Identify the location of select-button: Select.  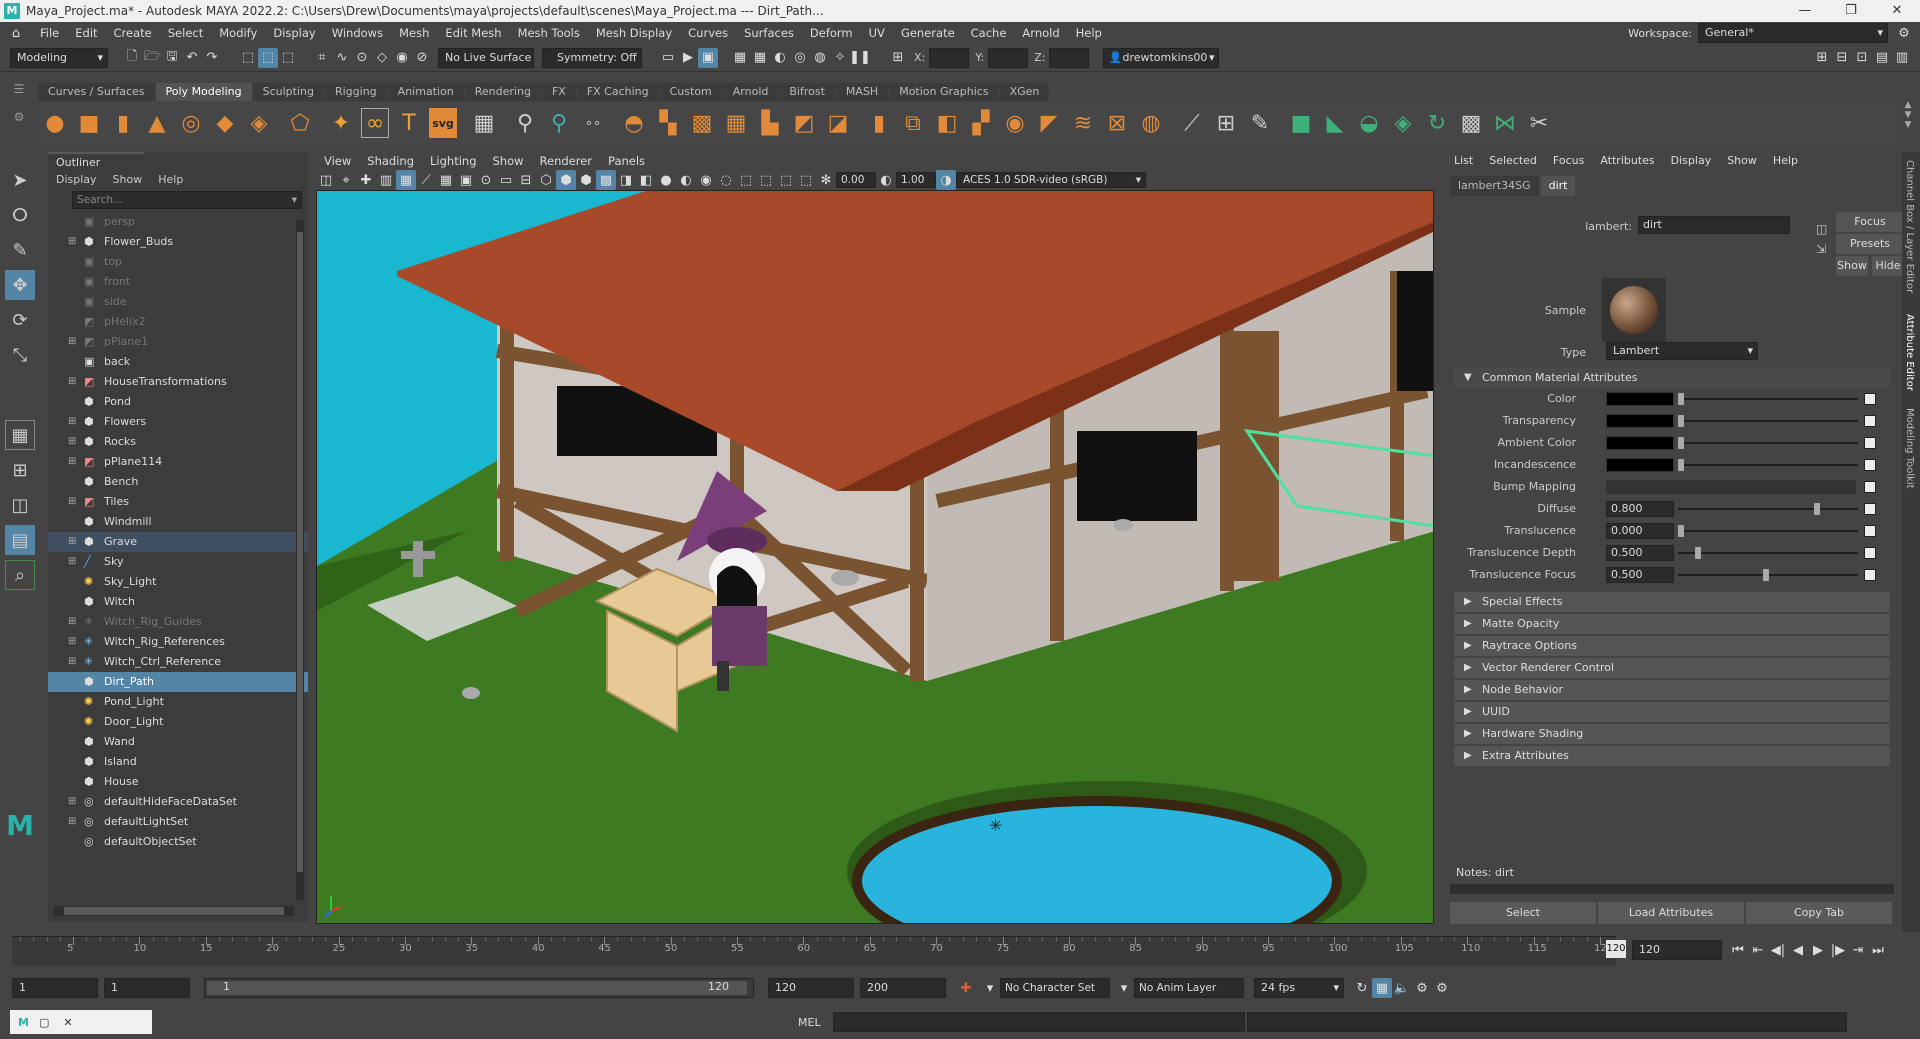
(1523, 913).